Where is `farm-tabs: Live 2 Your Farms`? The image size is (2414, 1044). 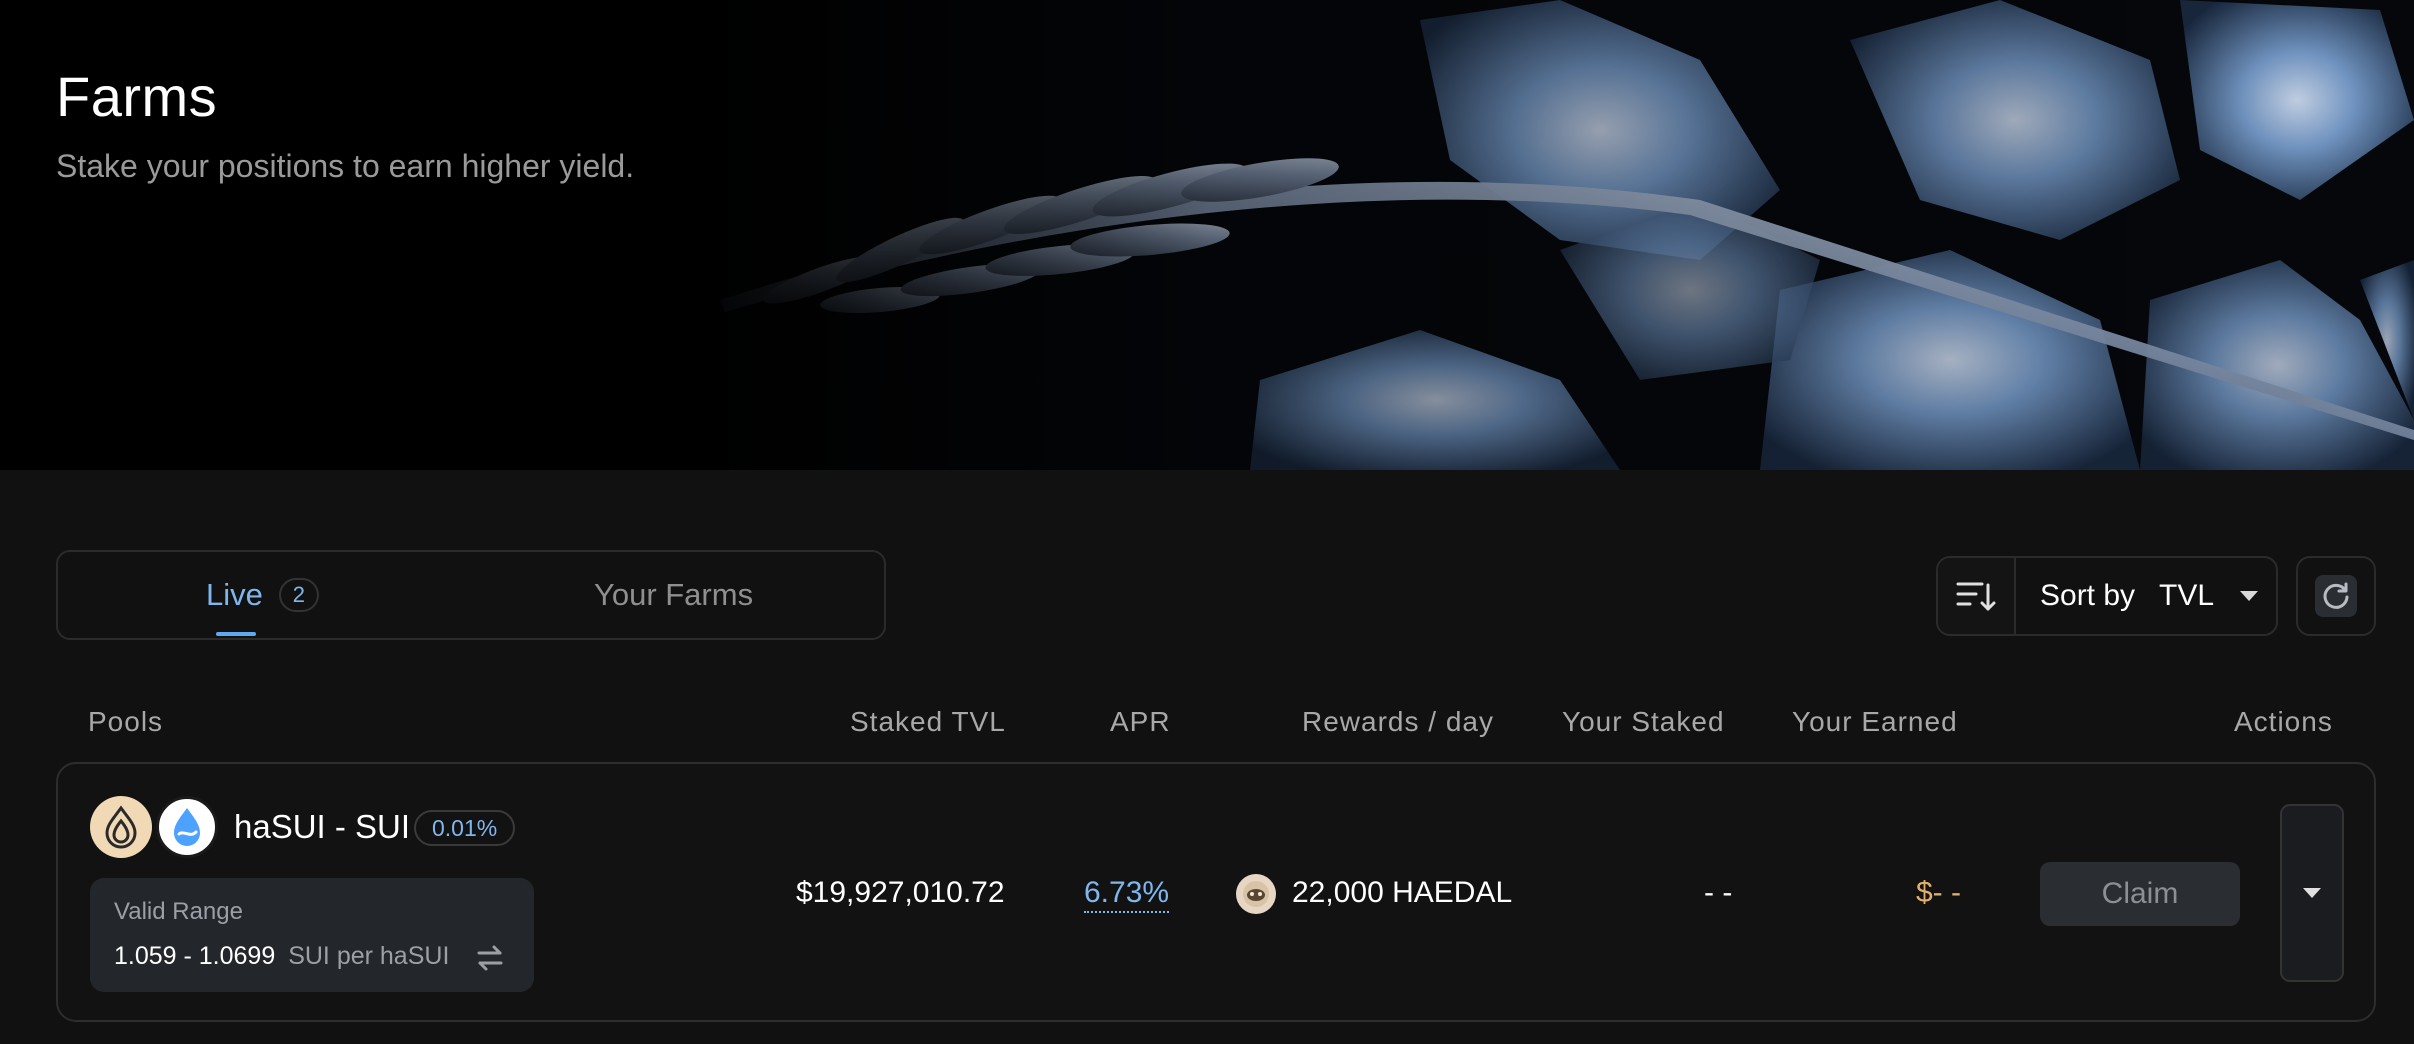
farm-tabs: Live 2 Your Farms is located at coordinates (471, 595).